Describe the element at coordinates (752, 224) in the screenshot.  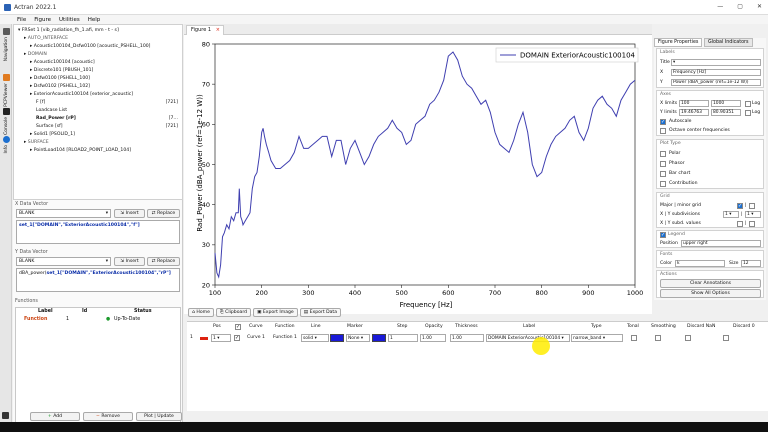
I see `y-subd-values-checkbox` at that location.